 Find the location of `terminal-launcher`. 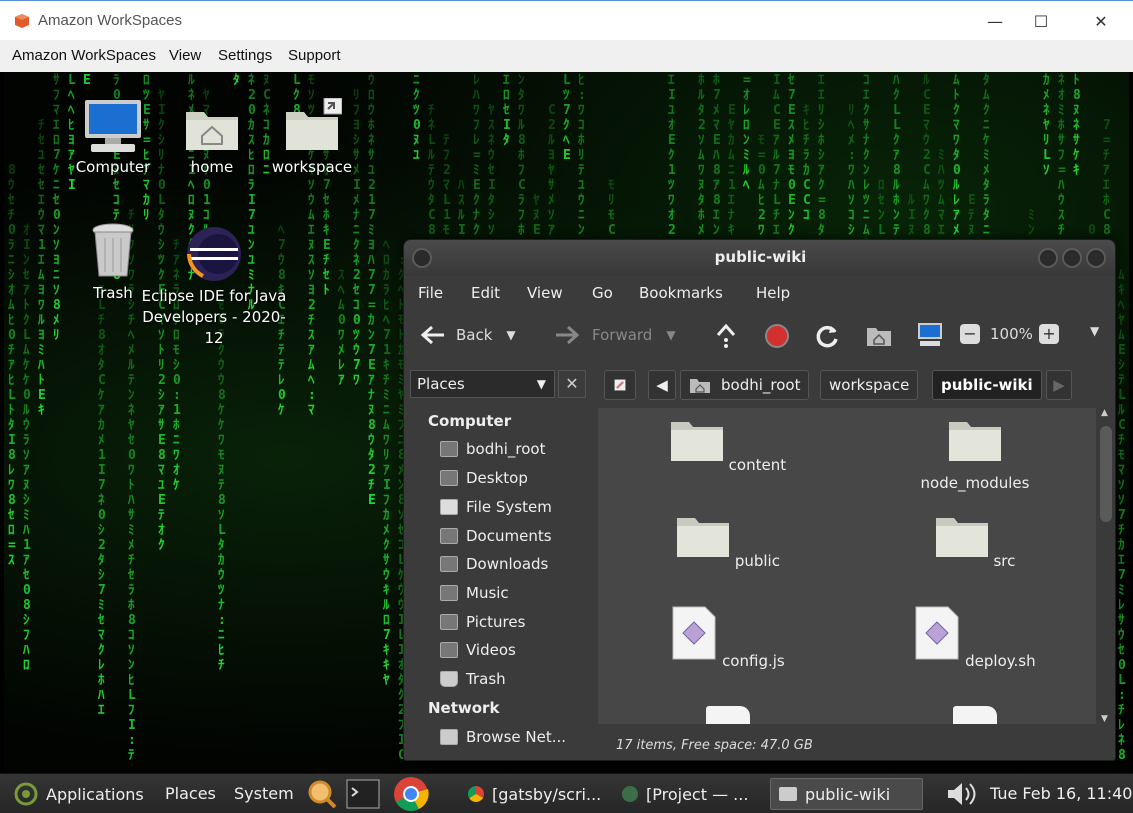

terminal-launcher is located at coordinates (363, 796).